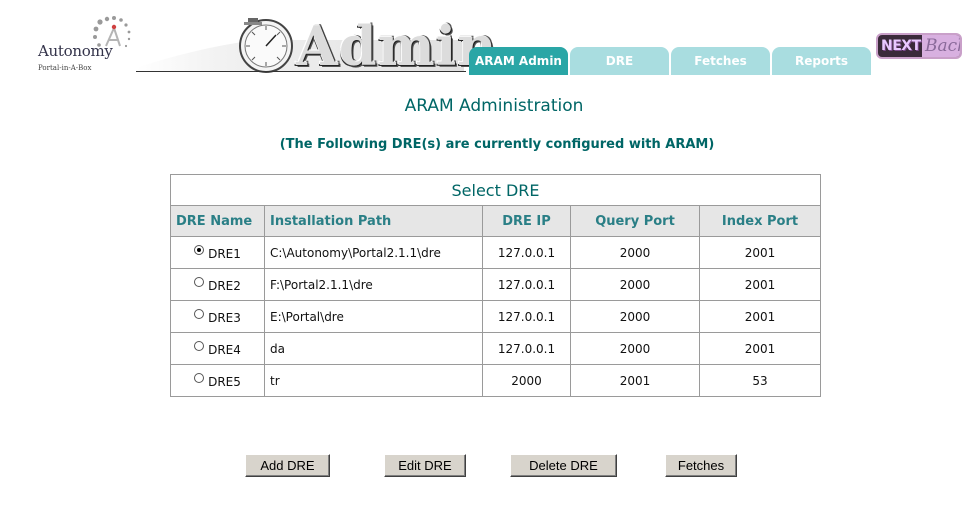 The image size is (968, 510). I want to click on dre-name: DRE2, so click(224, 285).